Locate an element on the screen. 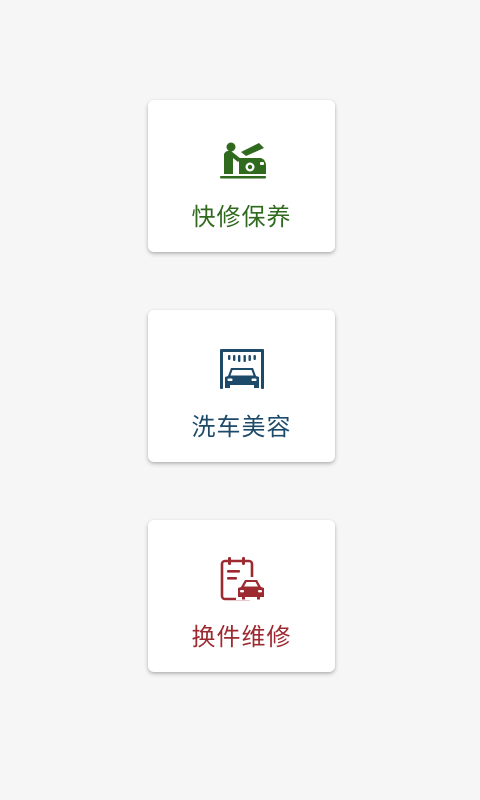 The height and width of the screenshot is (800, 480). car-repair-icon is located at coordinates (242, 161).